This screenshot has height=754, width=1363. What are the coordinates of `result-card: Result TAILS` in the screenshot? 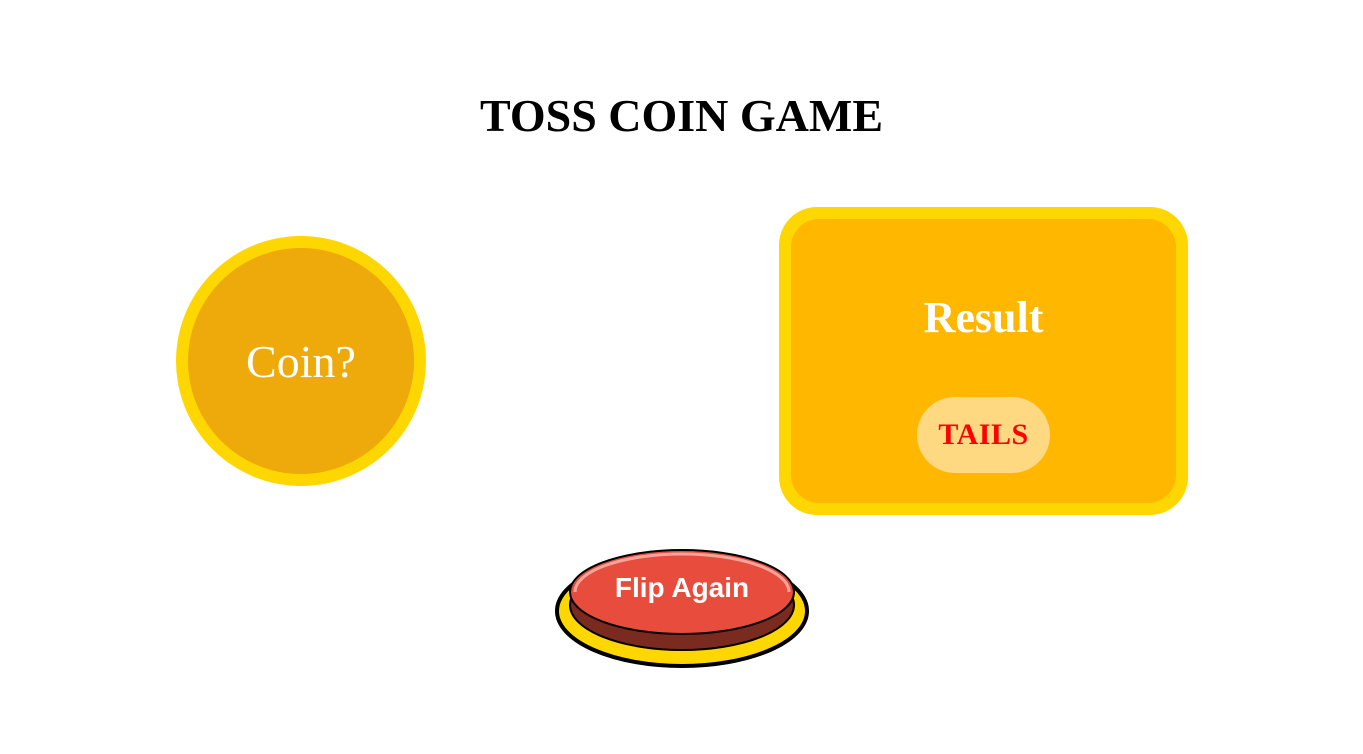 It's located at (983, 361).